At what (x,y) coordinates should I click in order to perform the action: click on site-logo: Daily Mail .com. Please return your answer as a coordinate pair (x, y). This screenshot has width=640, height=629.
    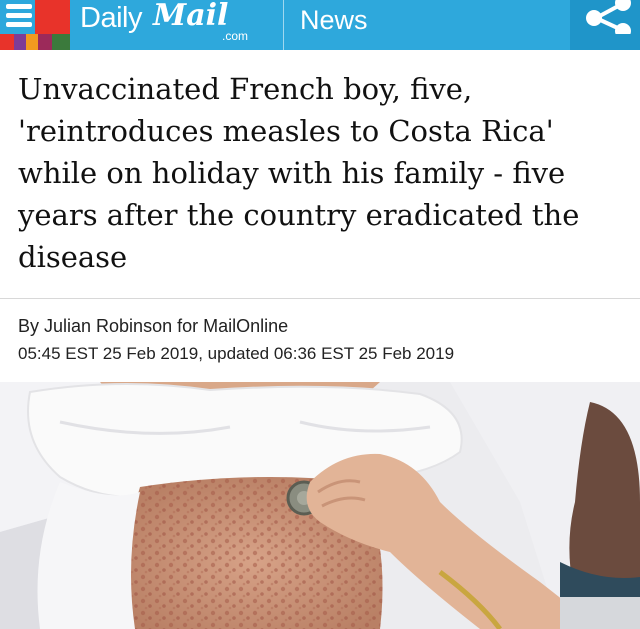
    Looking at the image, I should click on (175, 25).